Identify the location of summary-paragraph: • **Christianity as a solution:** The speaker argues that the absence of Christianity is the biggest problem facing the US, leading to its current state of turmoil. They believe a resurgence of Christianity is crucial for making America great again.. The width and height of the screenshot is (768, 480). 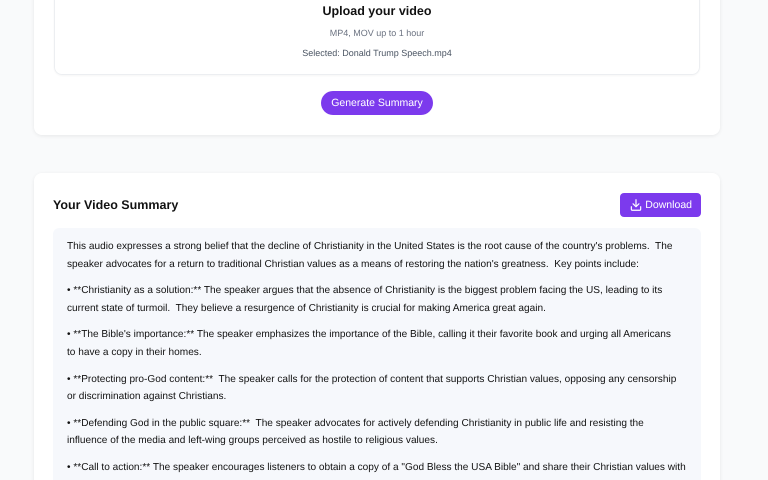
(365, 300).